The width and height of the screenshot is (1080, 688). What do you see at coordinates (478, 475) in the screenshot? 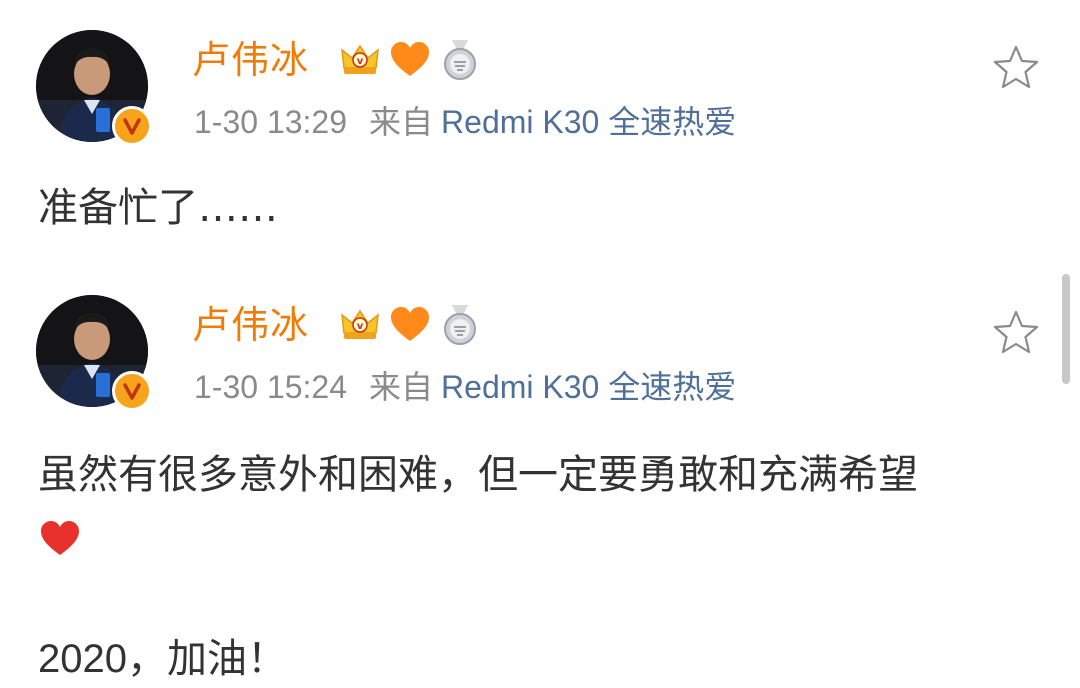
I see `post-text-line: 虽然有很多意外和困难，但一定要勇敢和充满希望` at bounding box center [478, 475].